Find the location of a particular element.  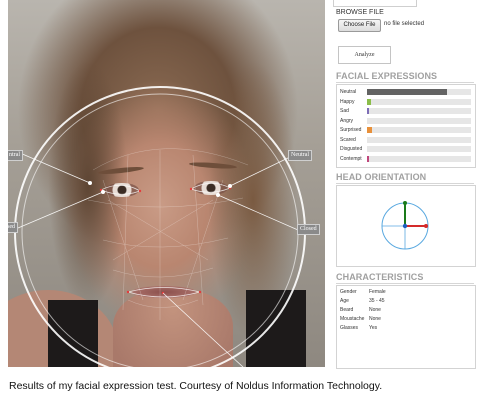

facial-expressions-title: FACIAL EXPRESSIONS is located at coordinates (387, 76).